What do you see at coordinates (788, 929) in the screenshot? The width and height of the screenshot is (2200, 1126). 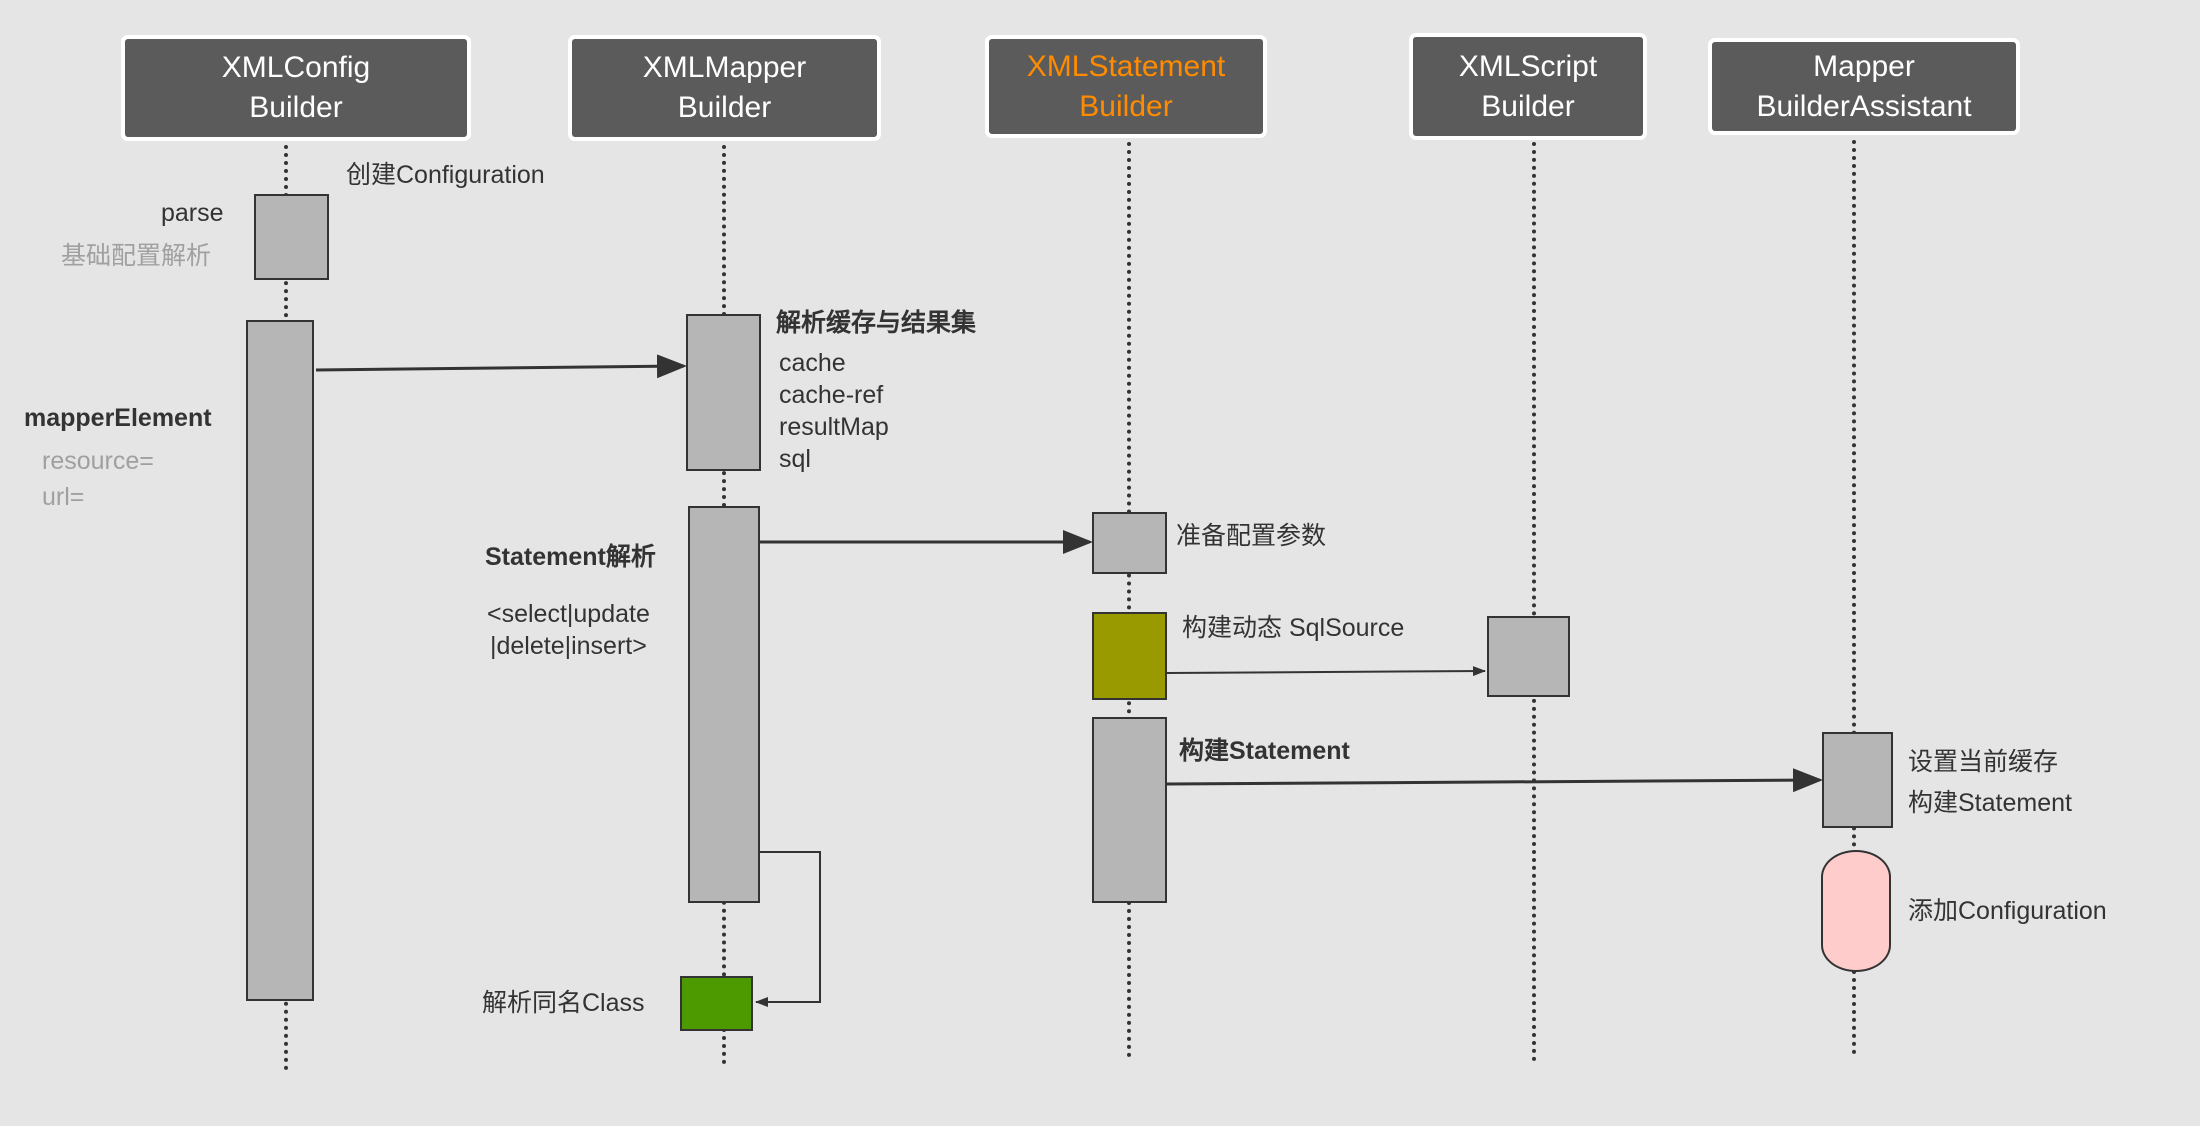 I see `message-arrow-self-parse-class` at bounding box center [788, 929].